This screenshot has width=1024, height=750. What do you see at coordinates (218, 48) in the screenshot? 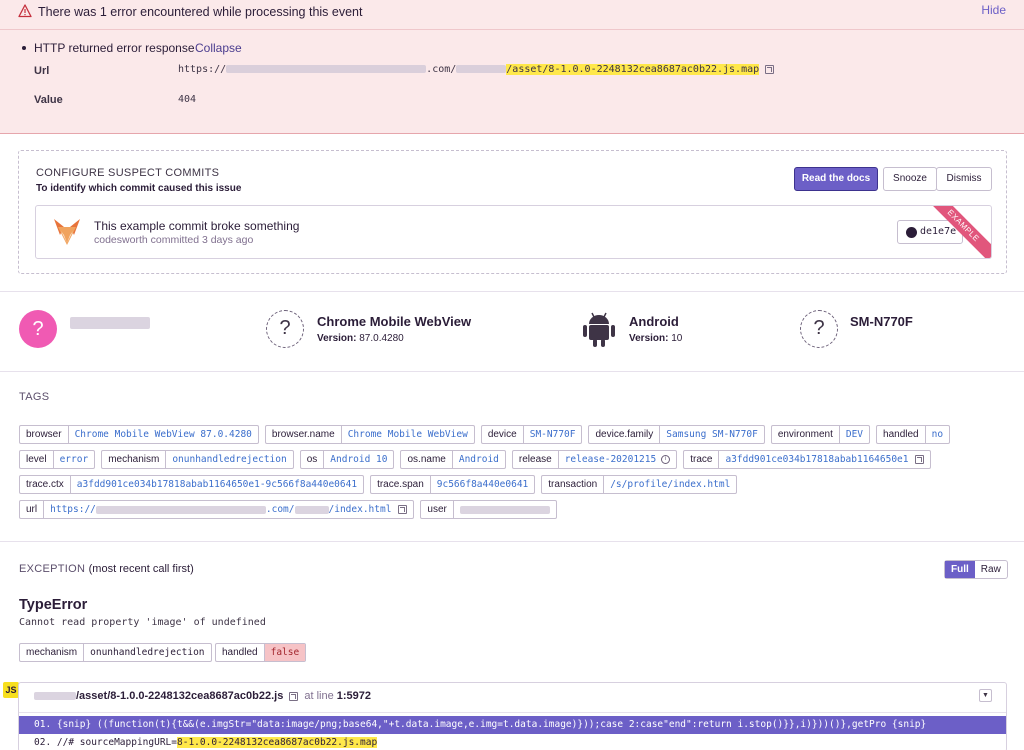
I see `collapse-link: Collapse` at bounding box center [218, 48].